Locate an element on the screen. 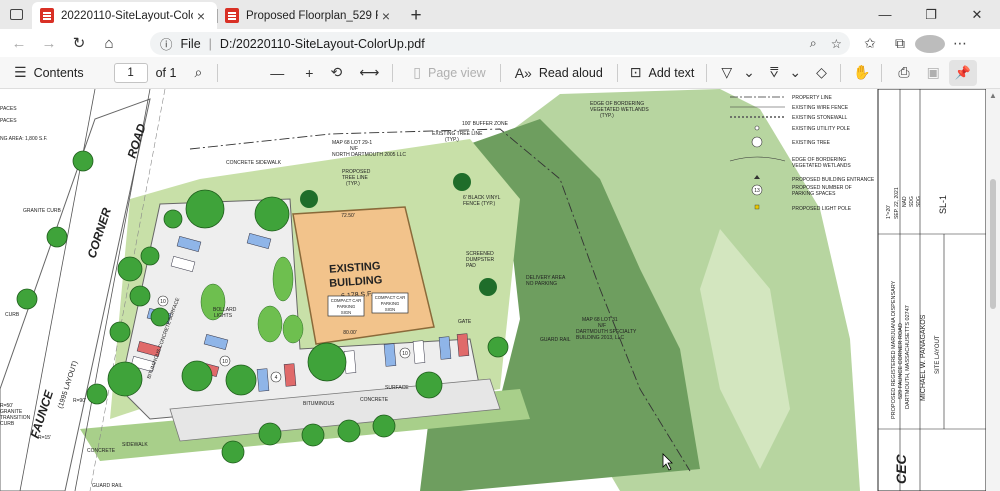  contents-button: ☰ Contents is located at coordinates (49, 73).